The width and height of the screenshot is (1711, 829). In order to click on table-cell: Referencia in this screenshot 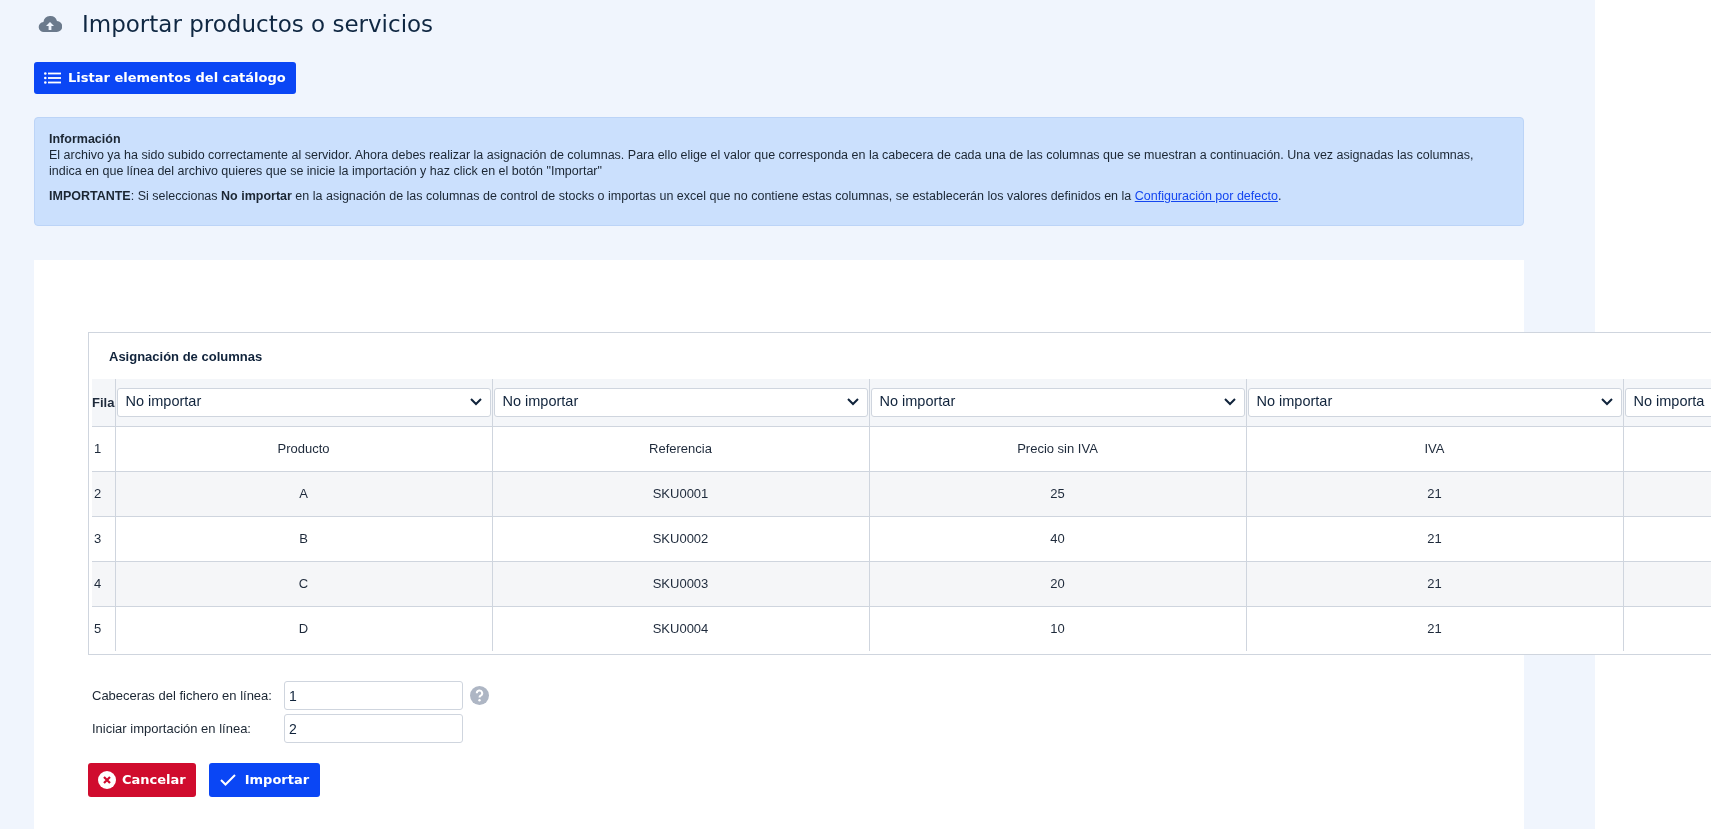, I will do `click(680, 448)`.